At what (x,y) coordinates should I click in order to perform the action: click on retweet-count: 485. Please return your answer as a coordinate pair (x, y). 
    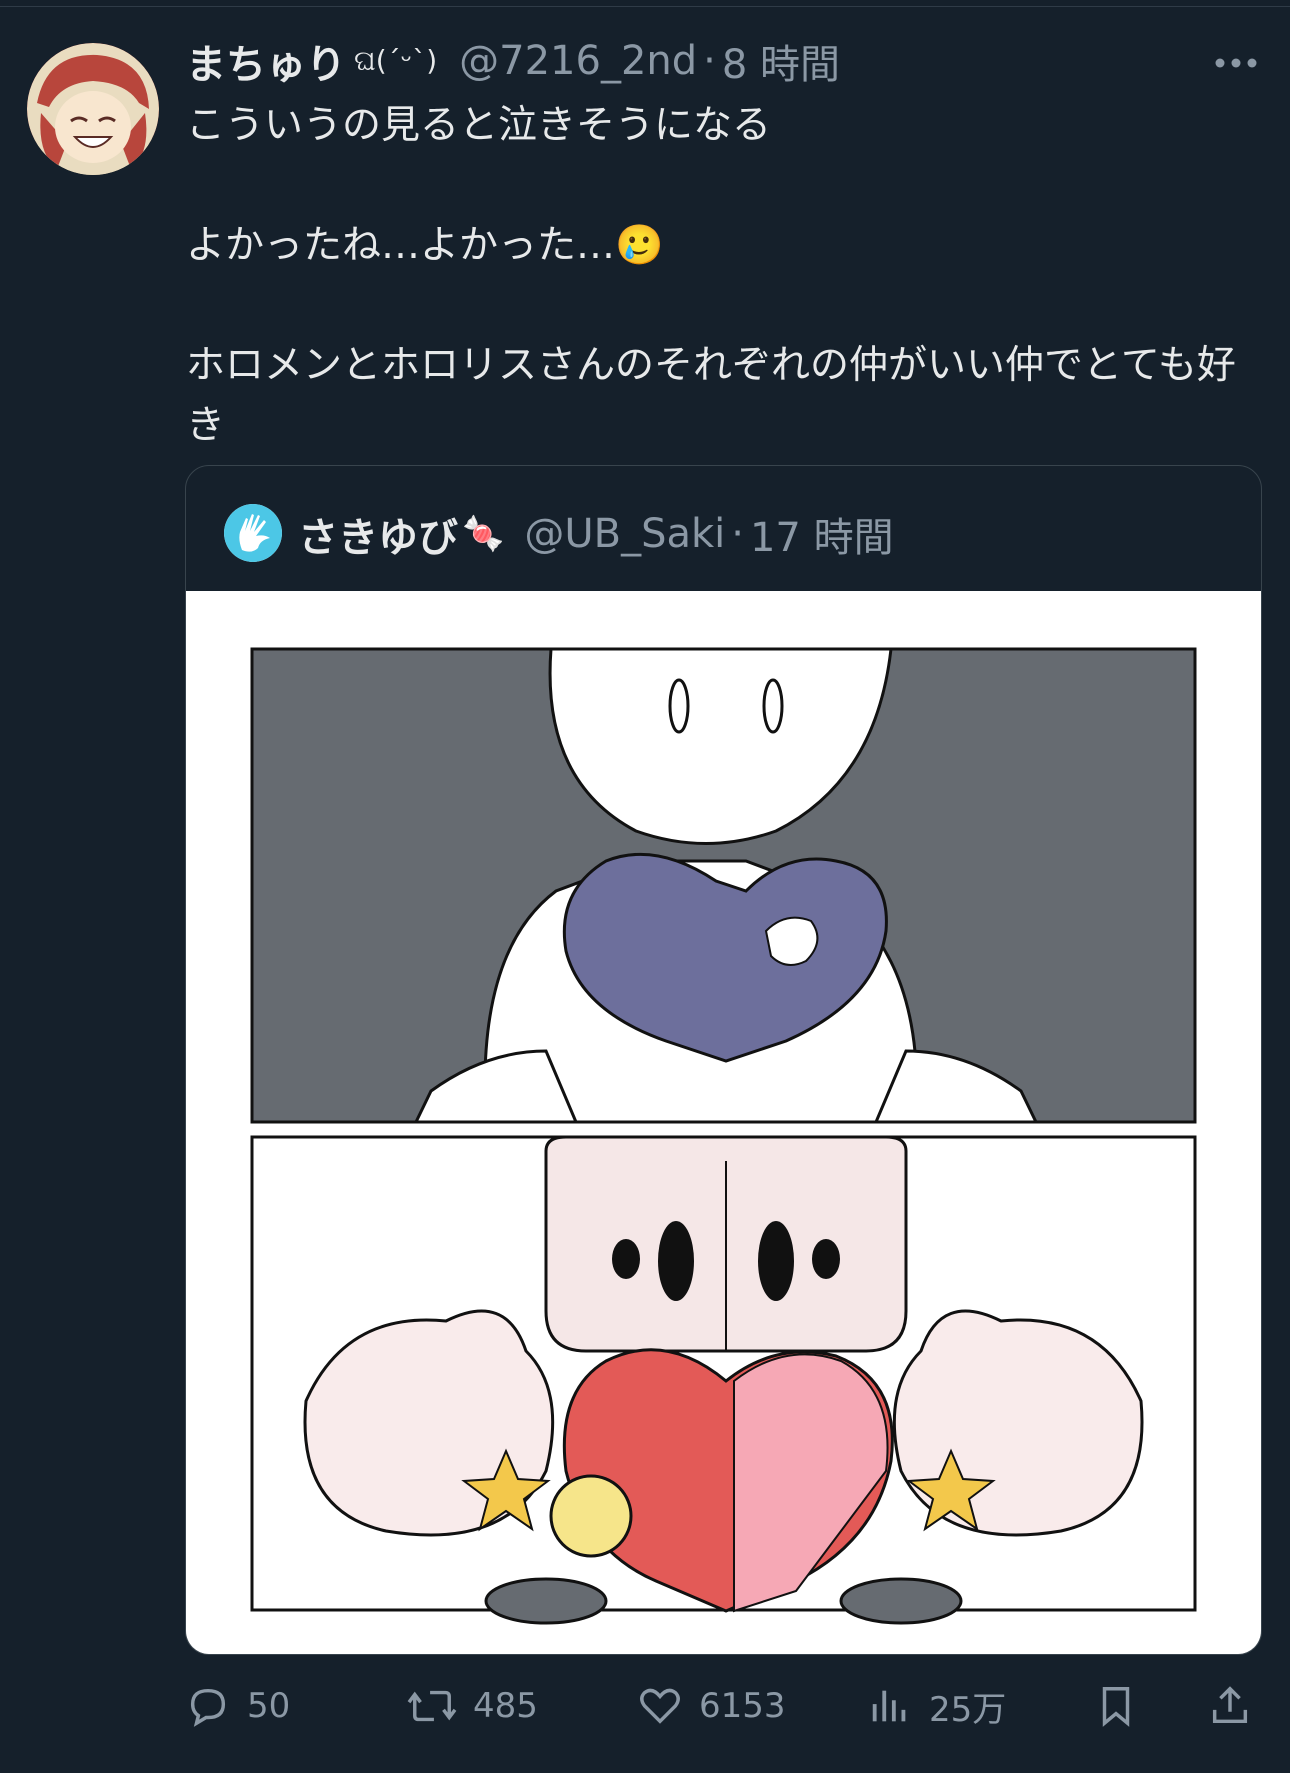
    Looking at the image, I should click on (505, 1706).